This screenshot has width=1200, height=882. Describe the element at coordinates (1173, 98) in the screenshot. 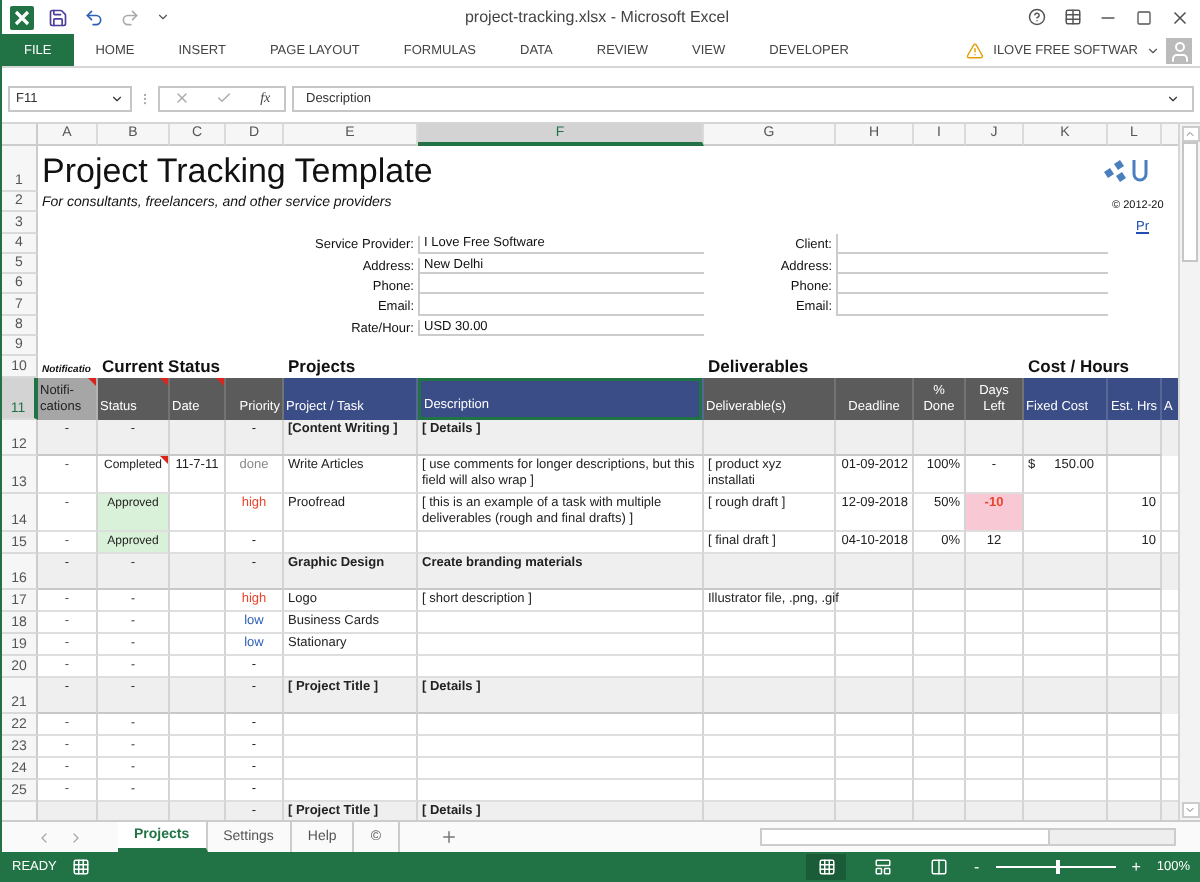

I see `expand-icon` at that location.